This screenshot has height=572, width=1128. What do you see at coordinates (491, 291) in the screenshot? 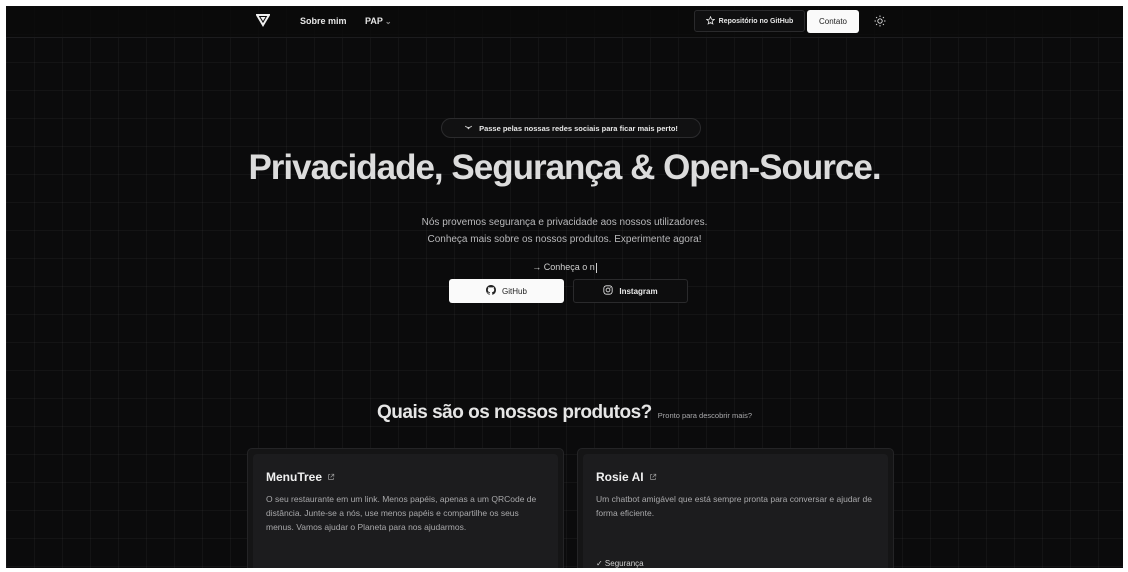
I see `github-icon` at bounding box center [491, 291].